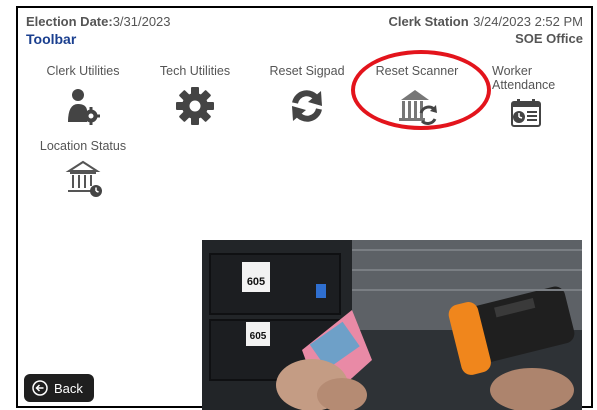  Describe the element at coordinates (528, 21) in the screenshot. I see `station-datetime: 3/24/2023 2:52 PM` at that location.